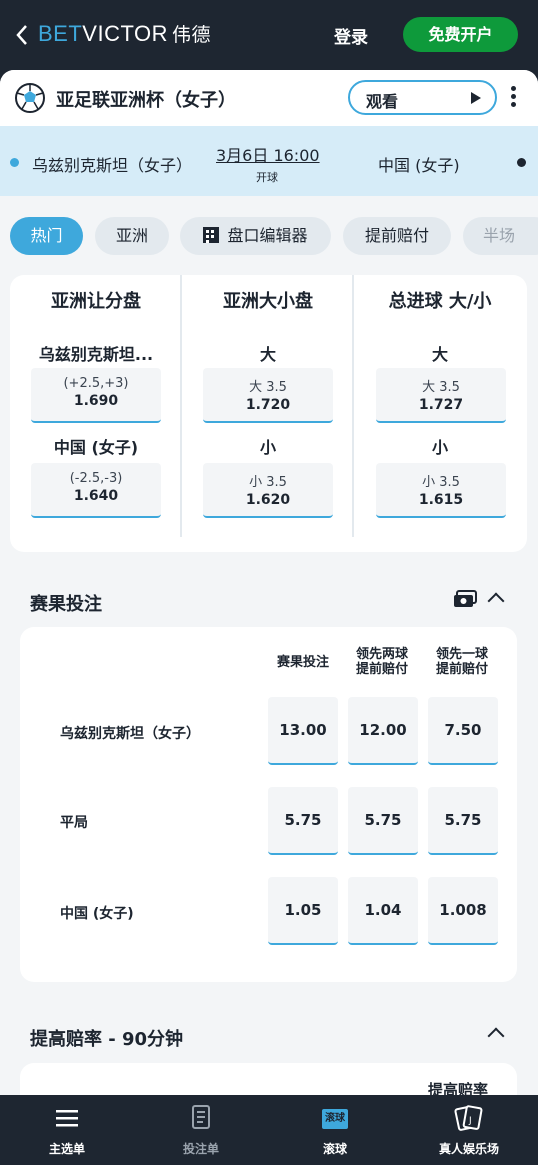  I want to click on home-team-marker, so click(14, 162).